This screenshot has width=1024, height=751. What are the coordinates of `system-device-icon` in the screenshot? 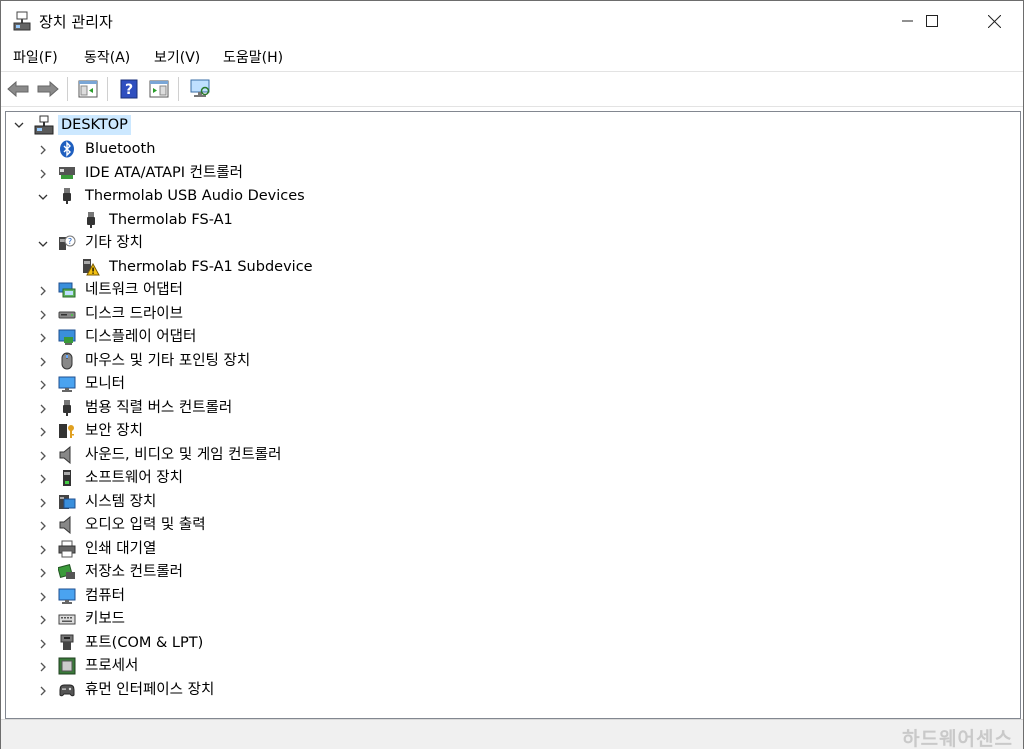 It's located at (67, 502).